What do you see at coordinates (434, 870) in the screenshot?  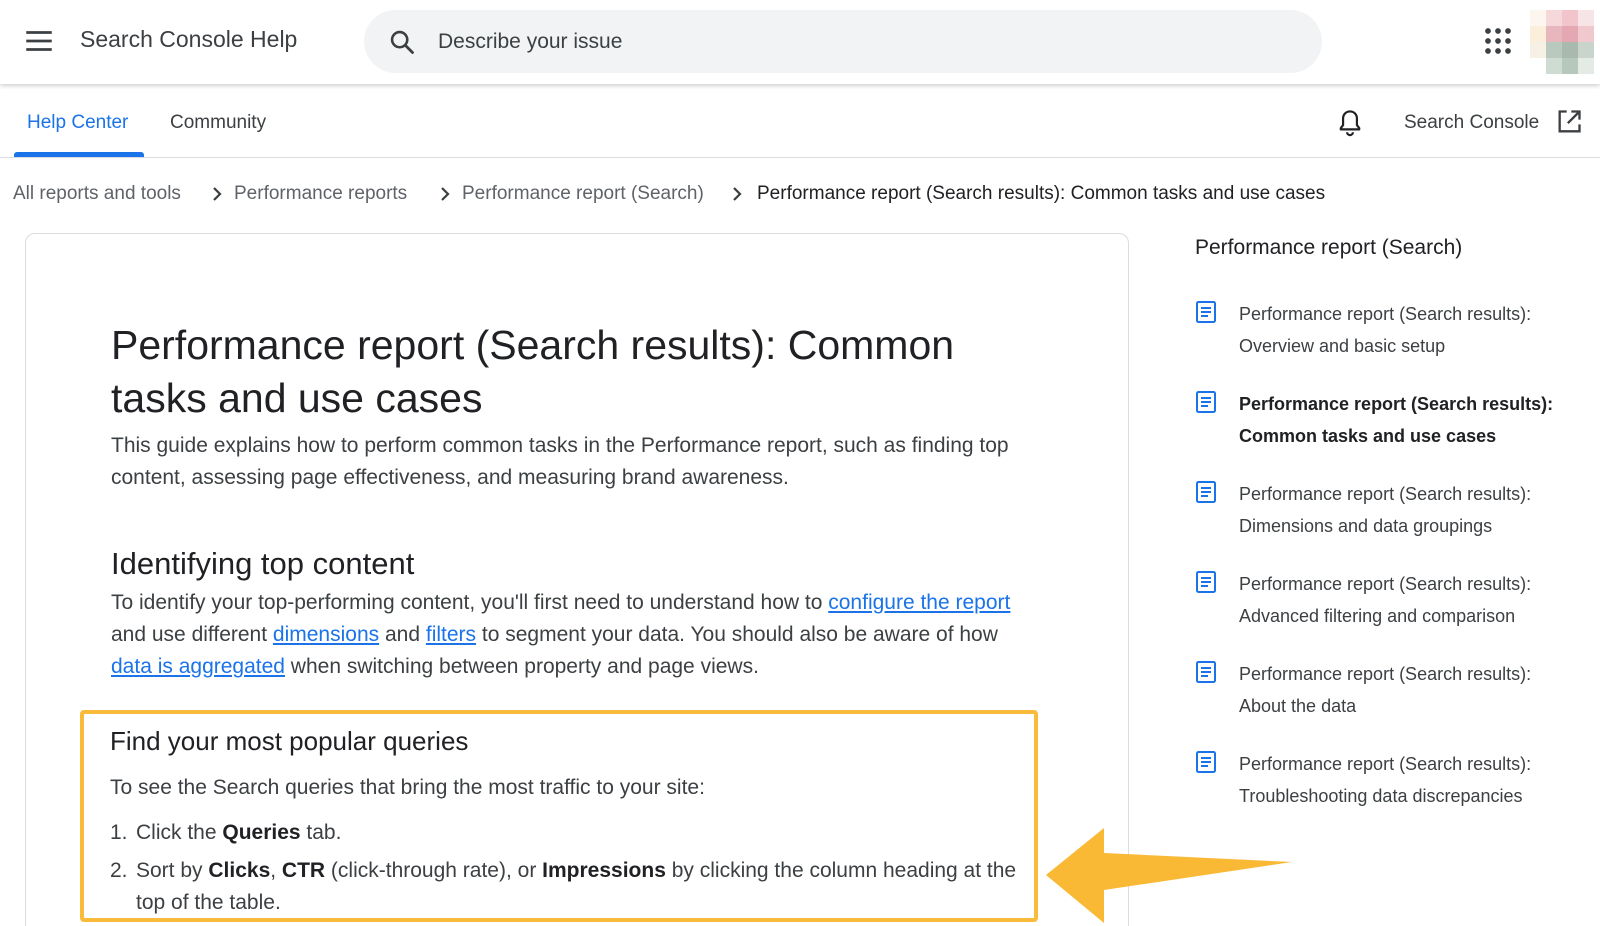 I see `step-text: (click-through rate), or` at bounding box center [434, 870].